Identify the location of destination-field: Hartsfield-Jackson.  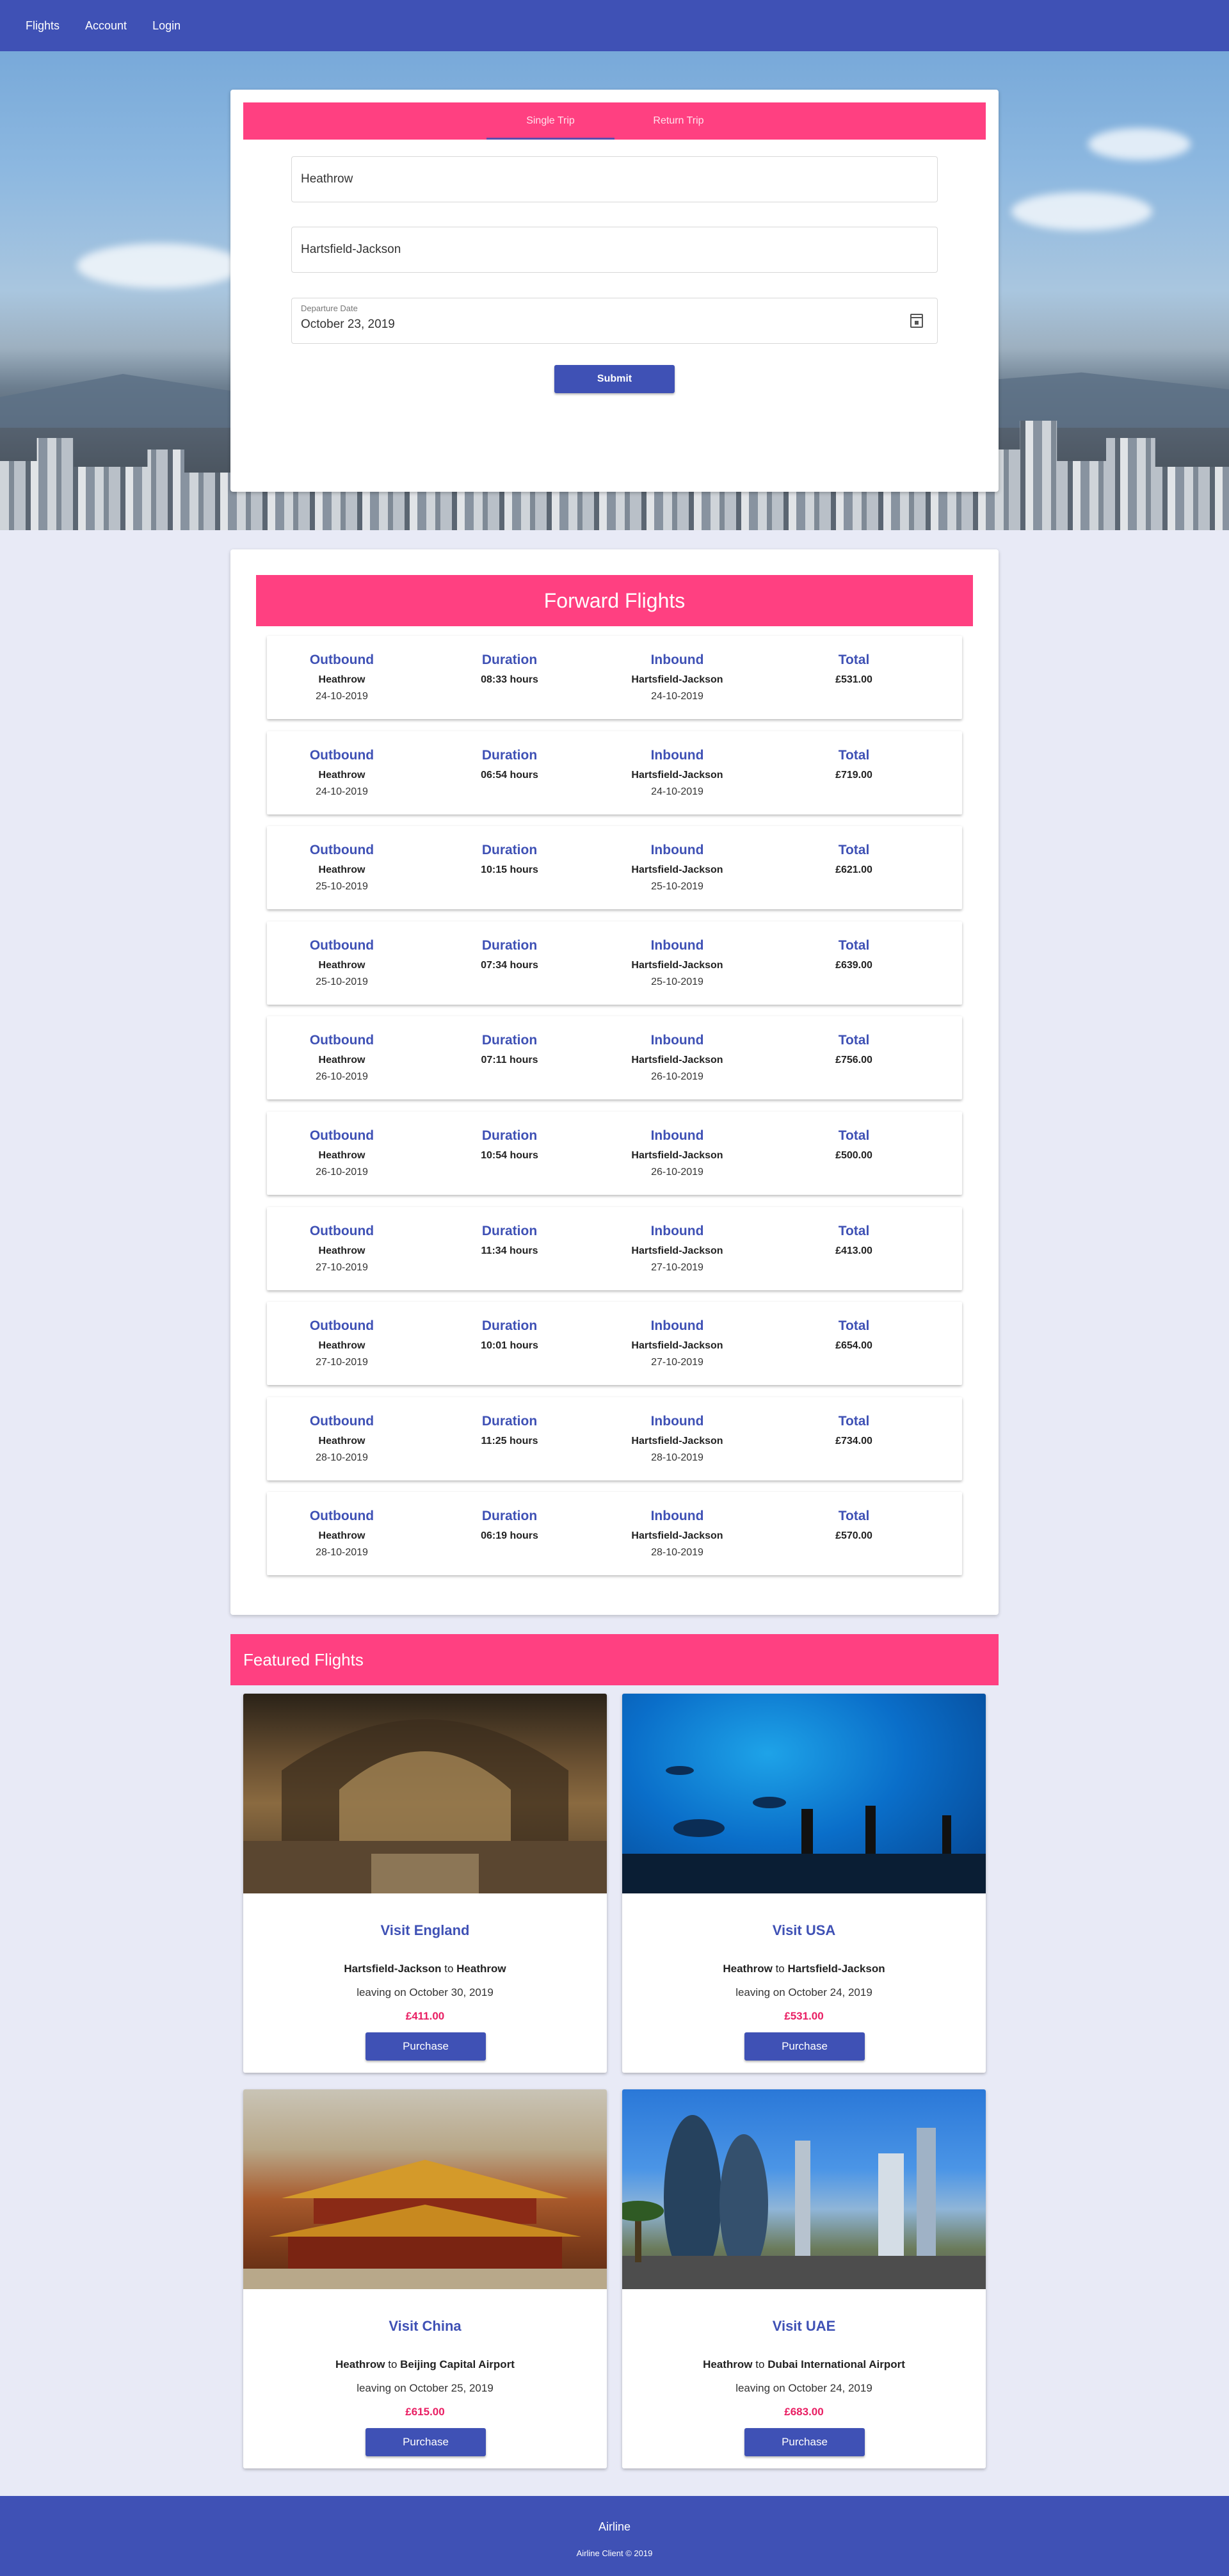
(614, 250).